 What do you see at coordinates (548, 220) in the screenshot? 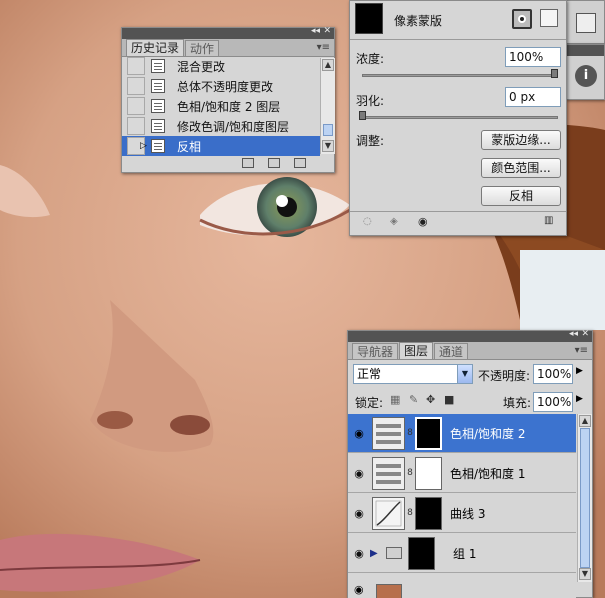
I see `trash-icon: ▥` at bounding box center [548, 220].